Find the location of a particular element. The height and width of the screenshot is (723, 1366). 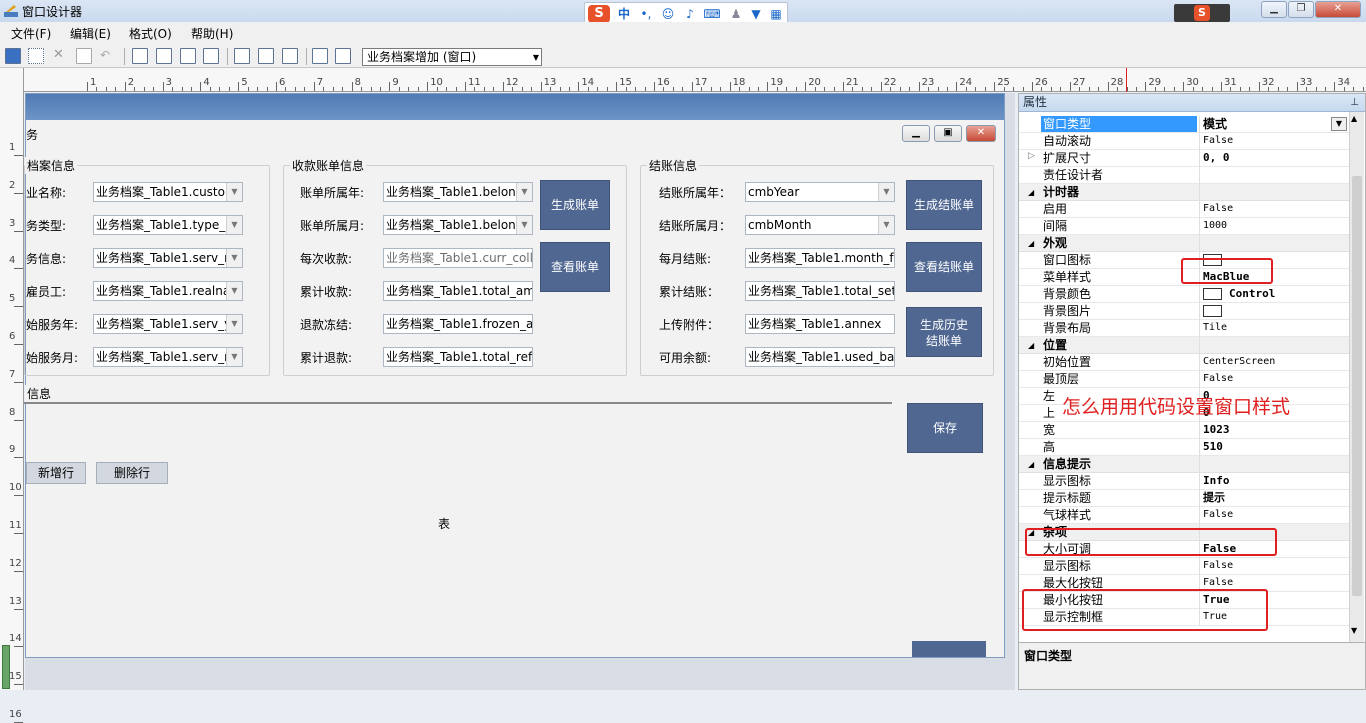

pin-icon: ⊥ is located at coordinates (1354, 102).